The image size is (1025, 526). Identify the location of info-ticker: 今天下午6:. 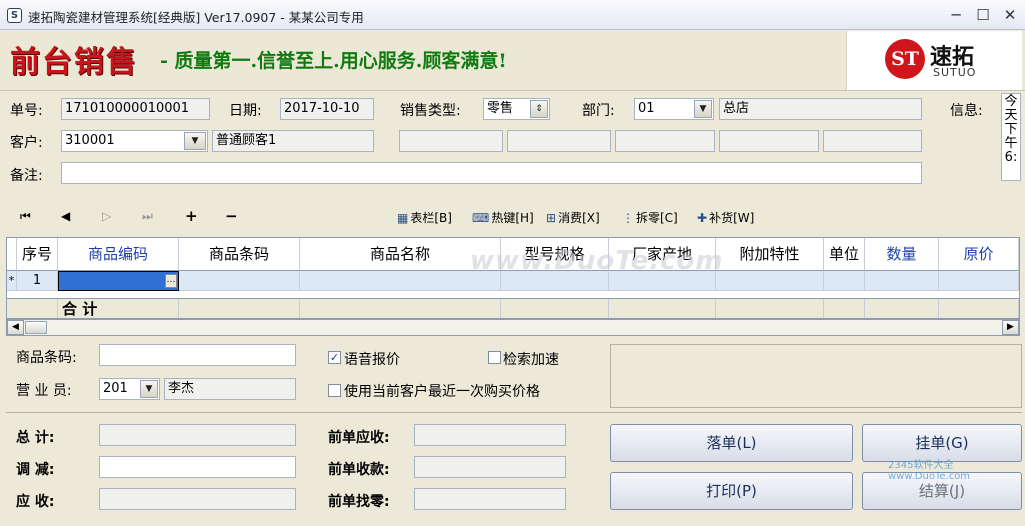
(1011, 137).